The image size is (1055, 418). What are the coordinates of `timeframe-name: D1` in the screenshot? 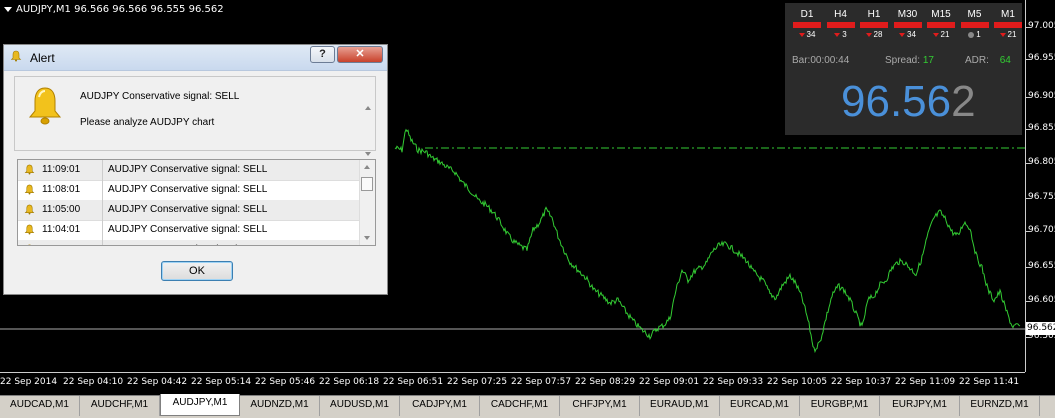 It's located at (807, 14).